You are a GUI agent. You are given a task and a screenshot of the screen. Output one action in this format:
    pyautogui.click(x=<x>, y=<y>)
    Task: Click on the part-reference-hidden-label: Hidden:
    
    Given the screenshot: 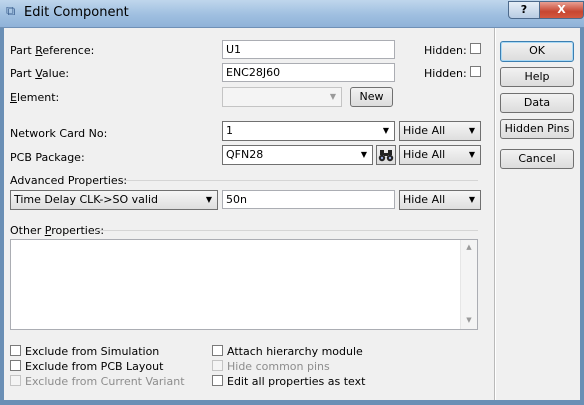 What is the action you would take?
    pyautogui.click(x=445, y=50)
    